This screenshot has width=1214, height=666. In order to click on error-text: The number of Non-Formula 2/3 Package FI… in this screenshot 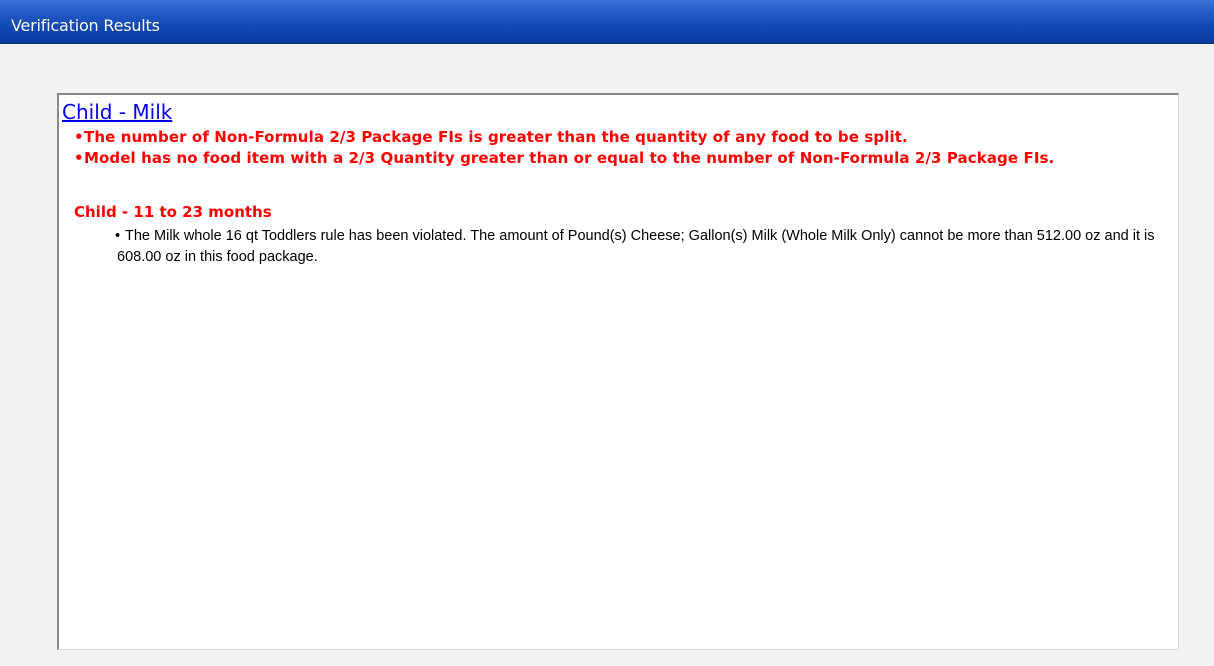, I will do `click(496, 137)`.